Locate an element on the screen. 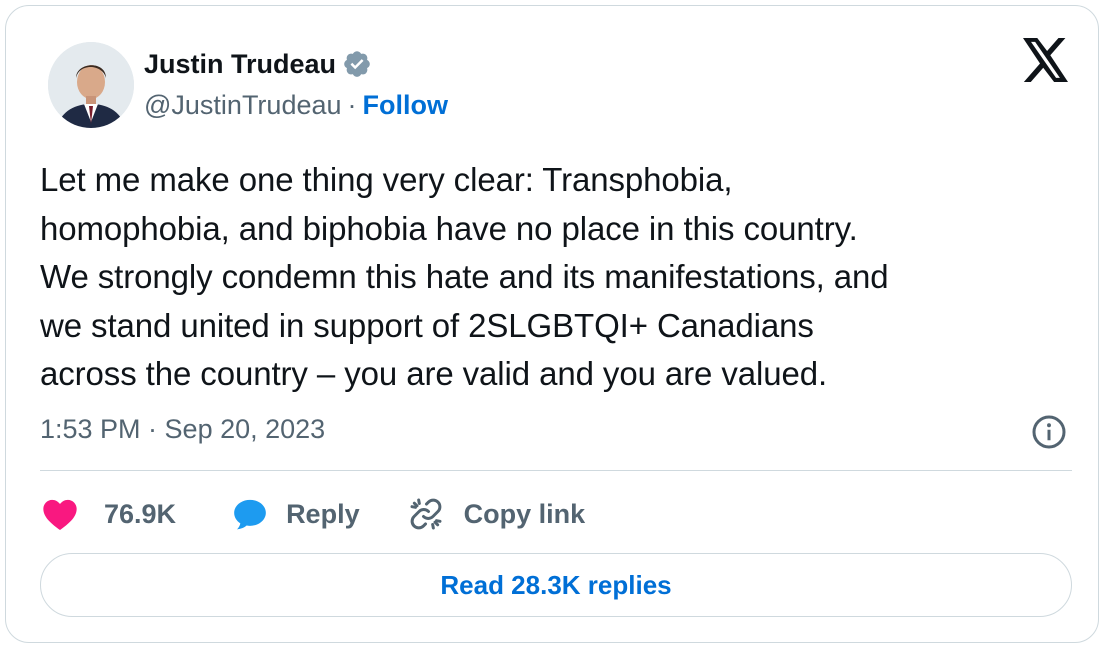 This screenshot has height=650, width=1106. copy-link-button: Copy link is located at coordinates (496, 514).